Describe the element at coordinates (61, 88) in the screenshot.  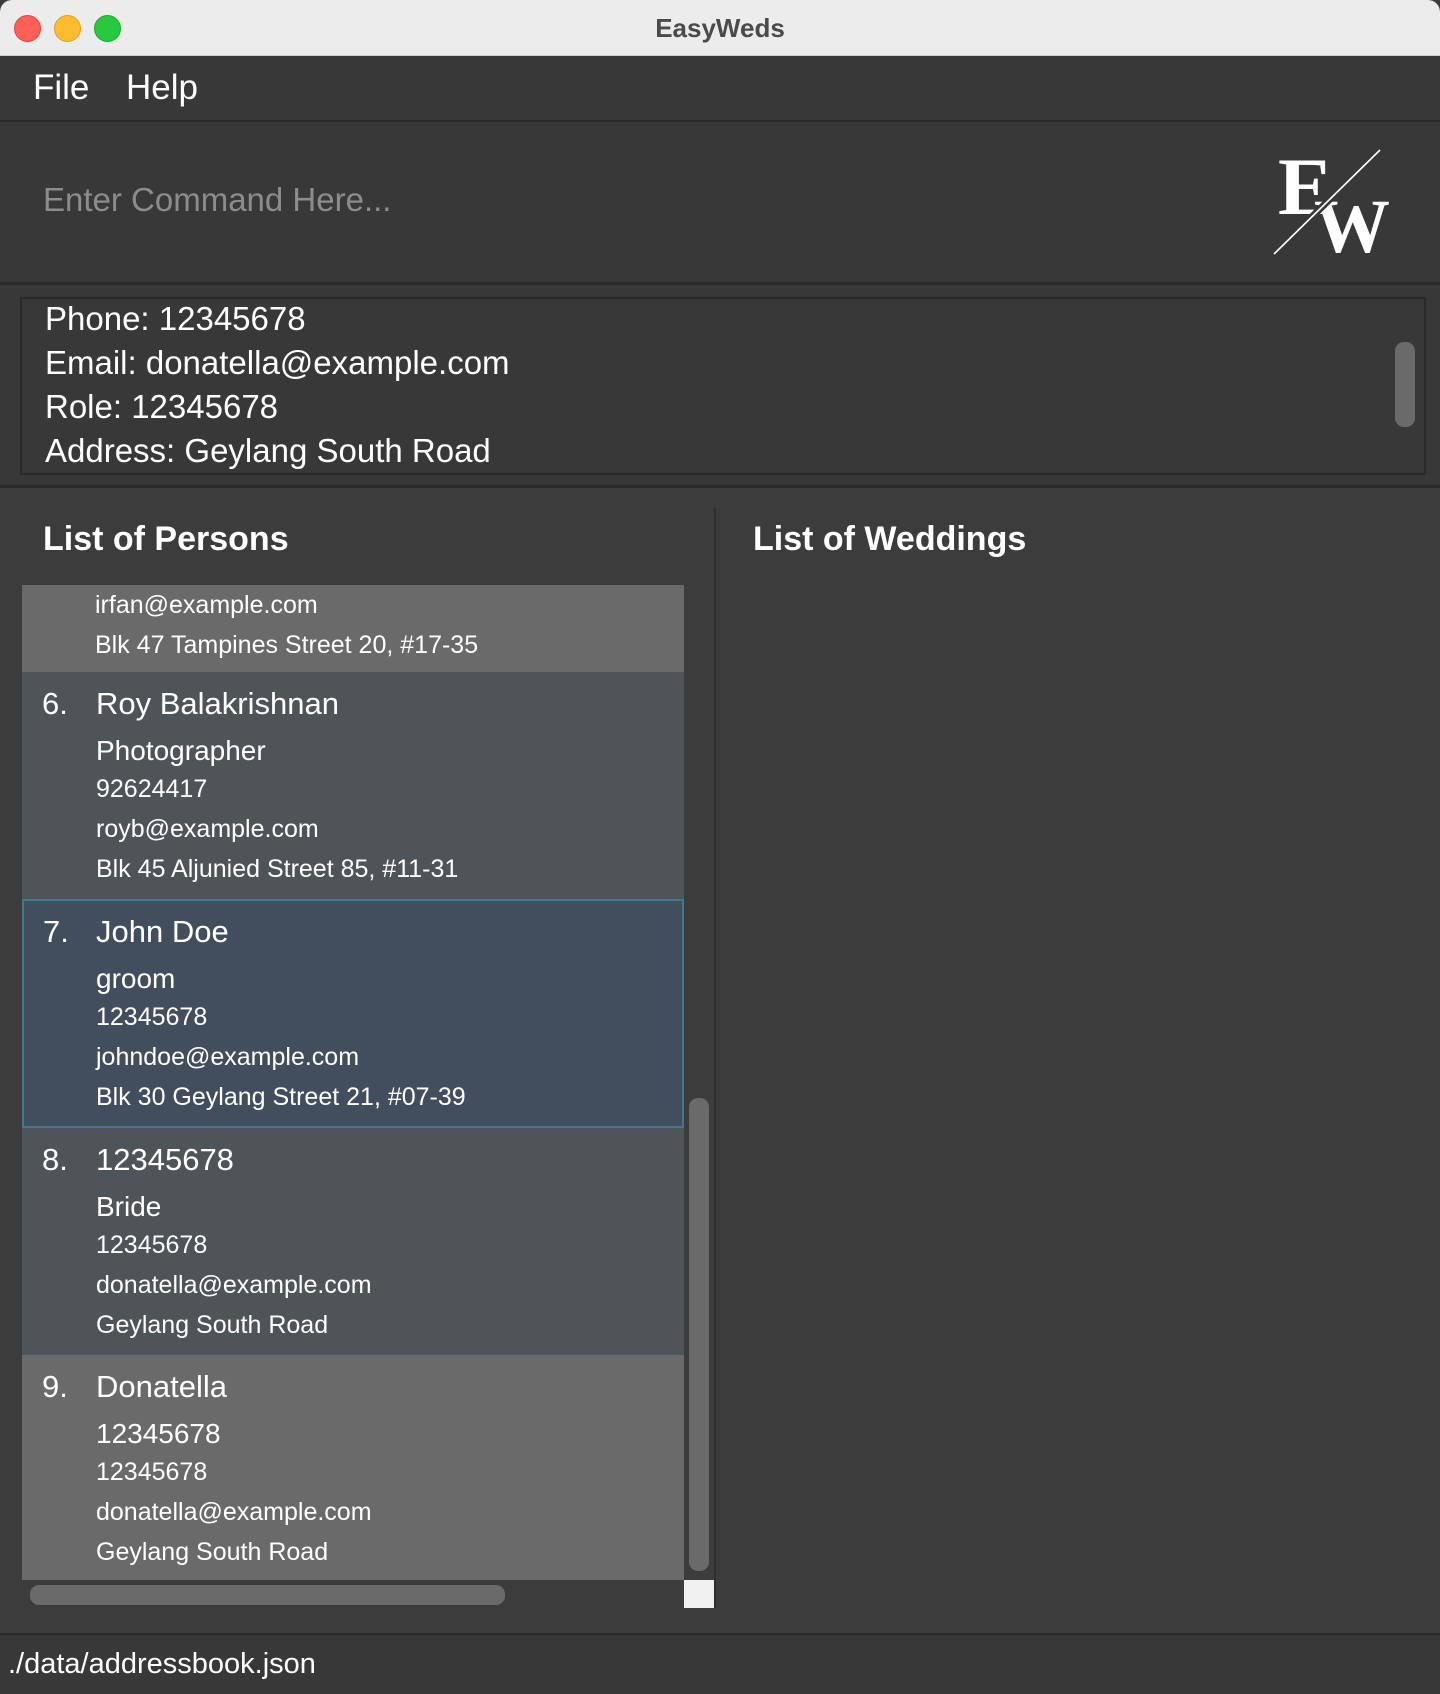
I see `menu-file: File` at that location.